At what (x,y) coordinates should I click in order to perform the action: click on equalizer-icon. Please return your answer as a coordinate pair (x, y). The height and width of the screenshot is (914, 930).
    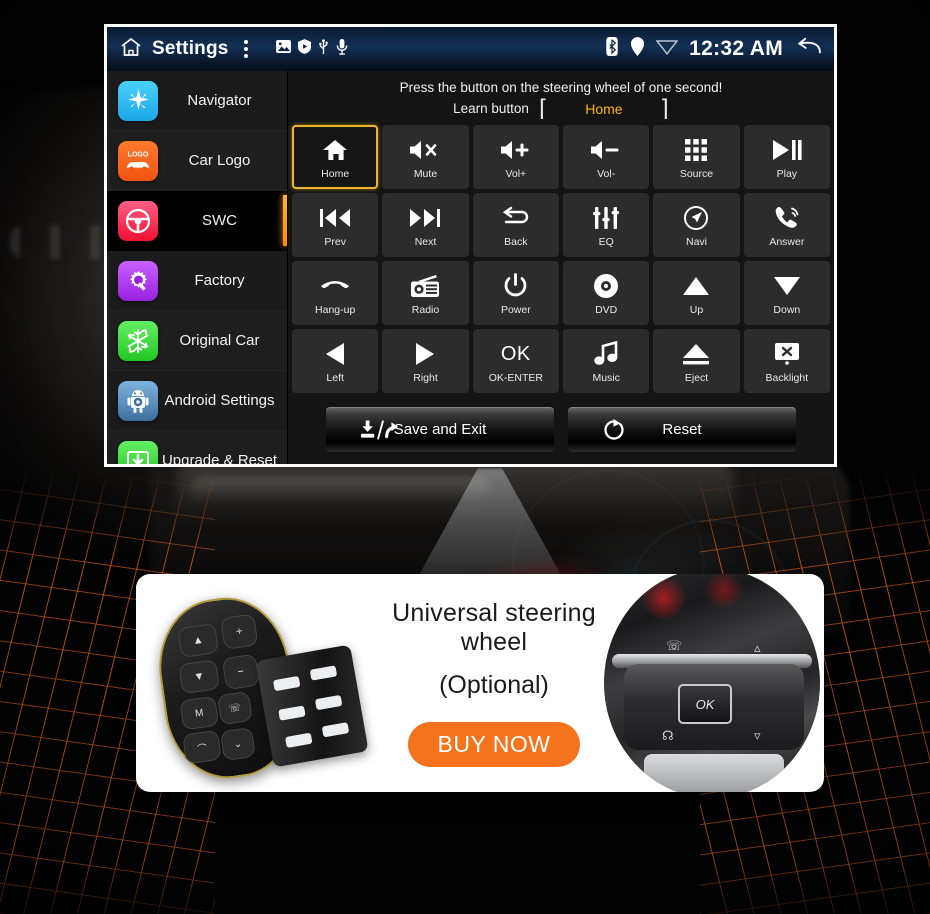
    Looking at the image, I should click on (606, 218).